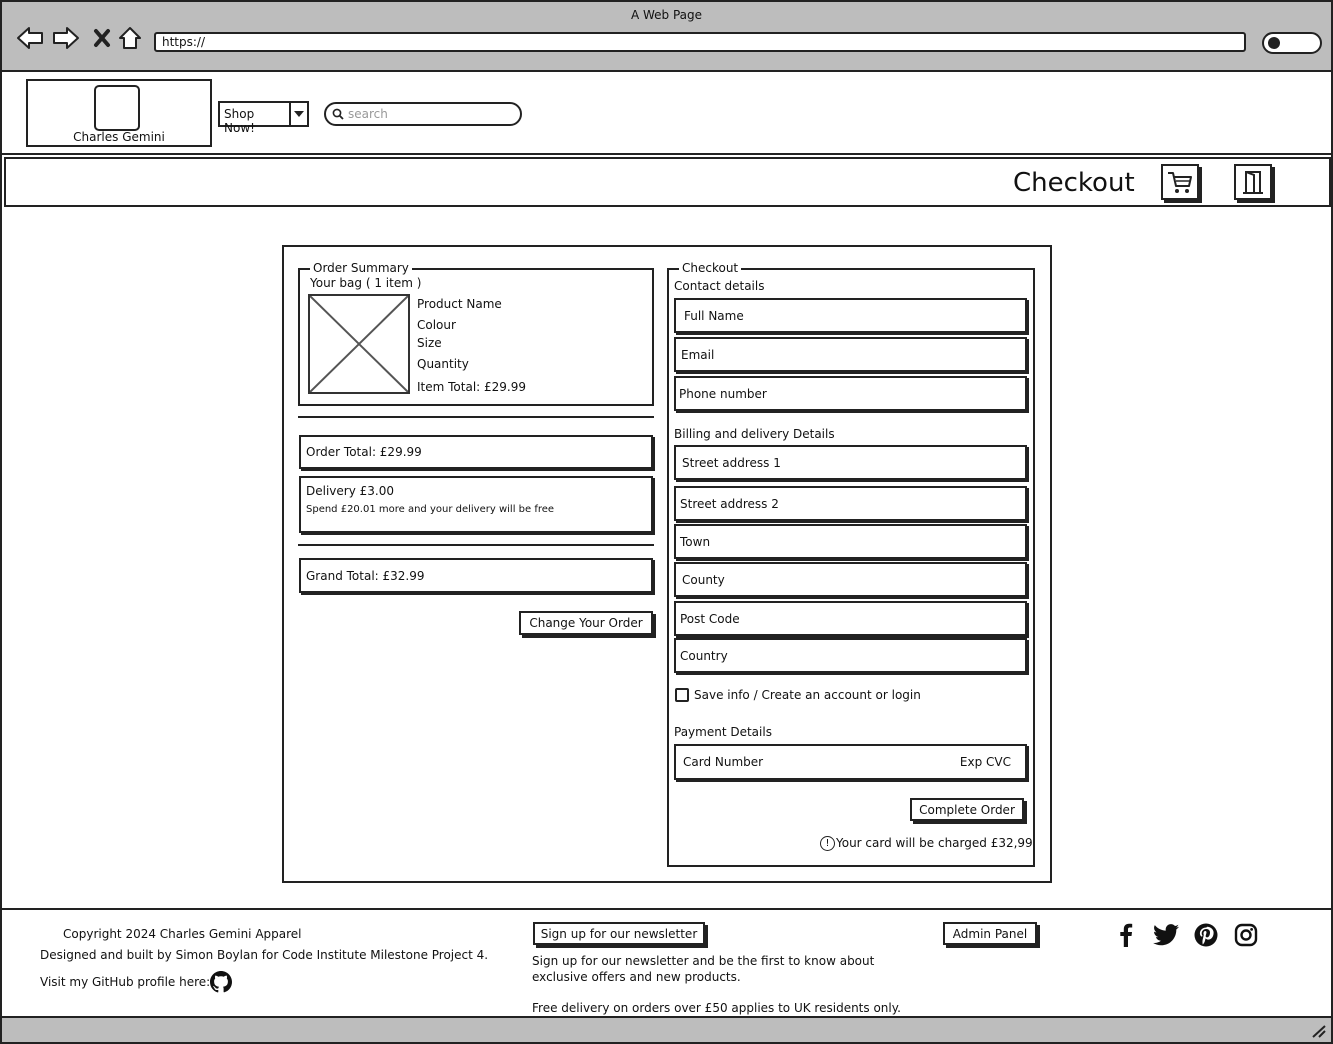  What do you see at coordinates (119, 137) in the screenshot?
I see `brand-name: Charles Gemini` at bounding box center [119, 137].